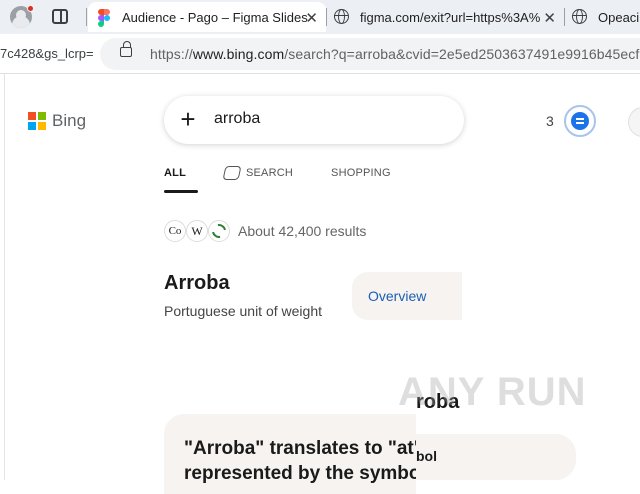 Image resolution: width=640 pixels, height=494 pixels. I want to click on url-scheme: https://, so click(171, 54).